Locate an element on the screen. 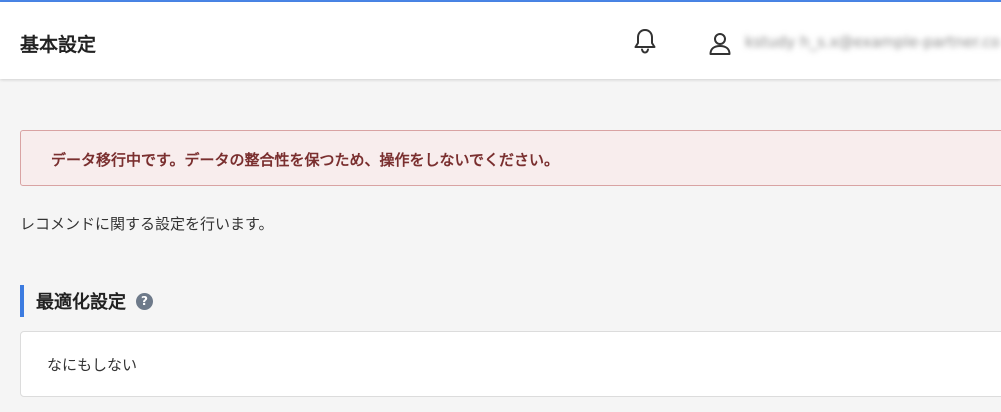  bell-icon is located at coordinates (645, 41).